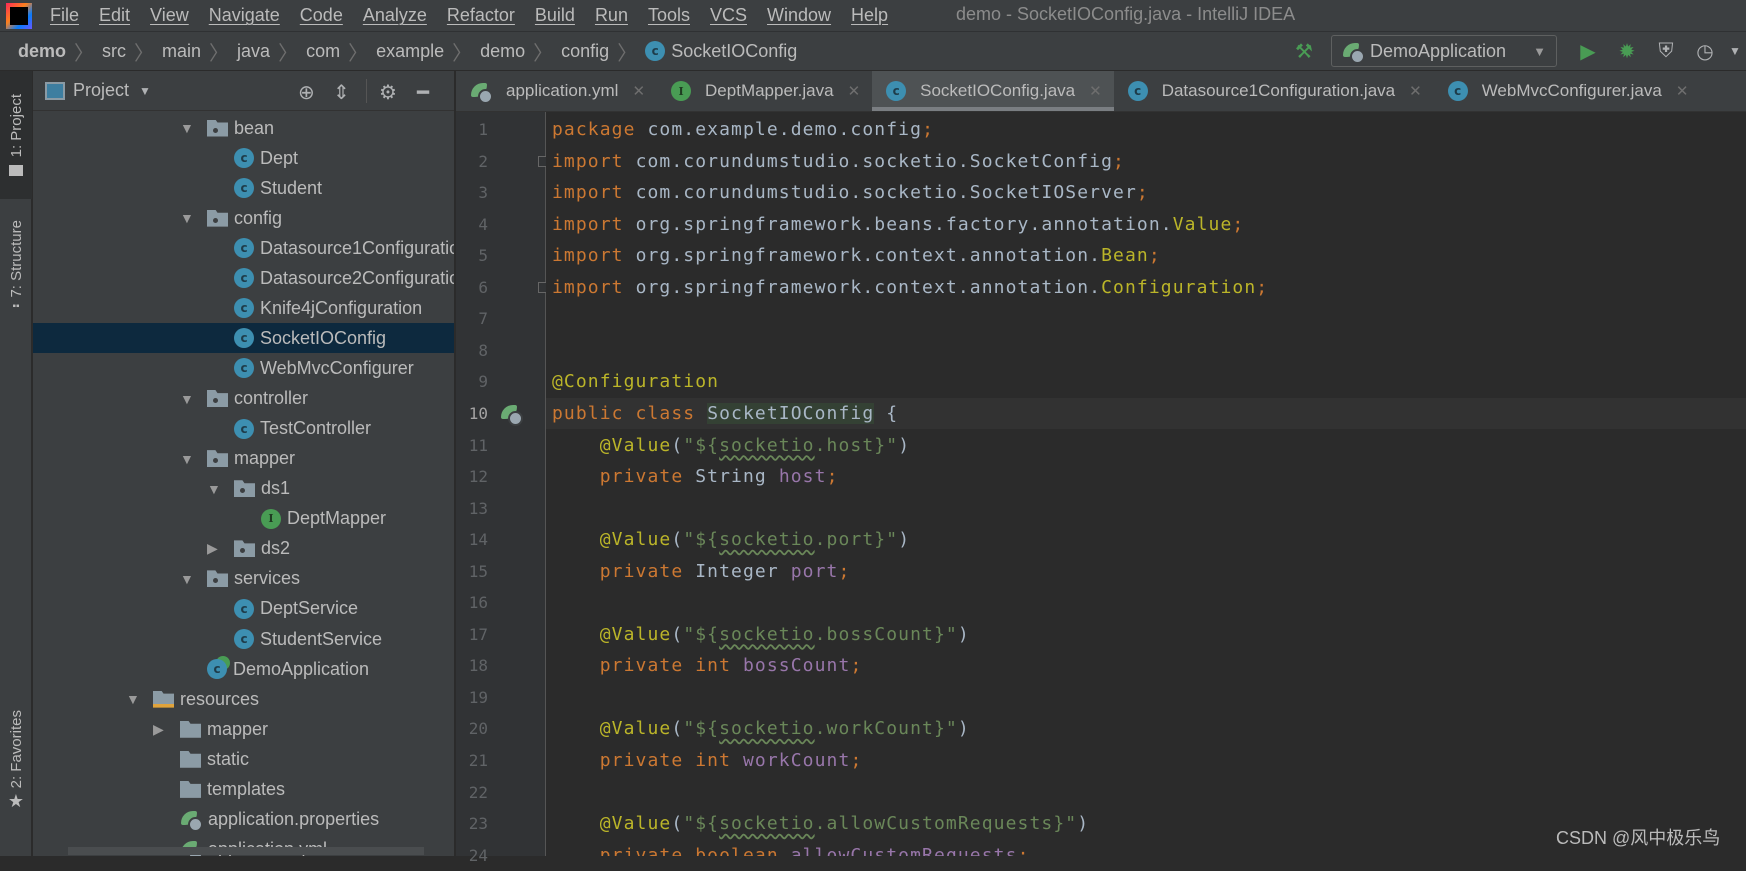  What do you see at coordinates (145, 91) in the screenshot?
I see `chevron-down-icon: ▼` at bounding box center [145, 91].